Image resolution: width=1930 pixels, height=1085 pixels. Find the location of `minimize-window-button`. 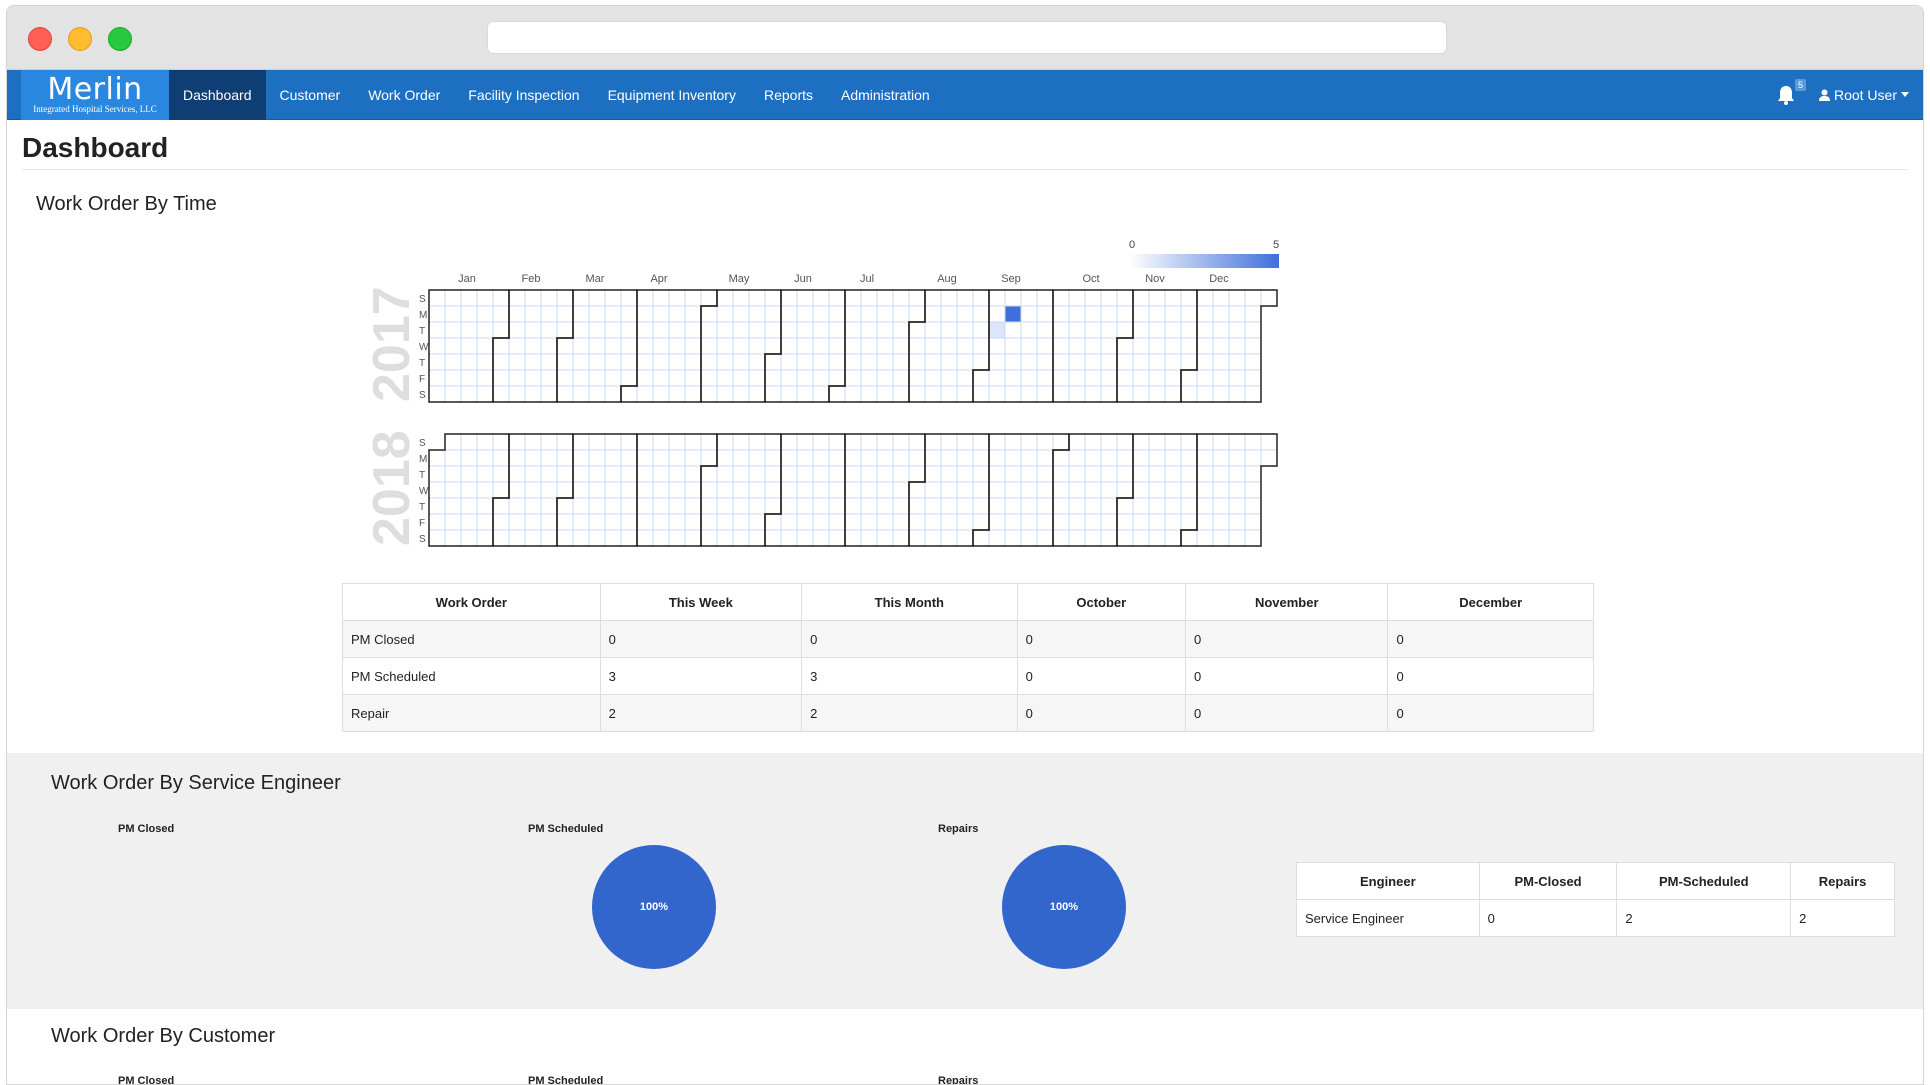

minimize-window-button is located at coordinates (80, 39).